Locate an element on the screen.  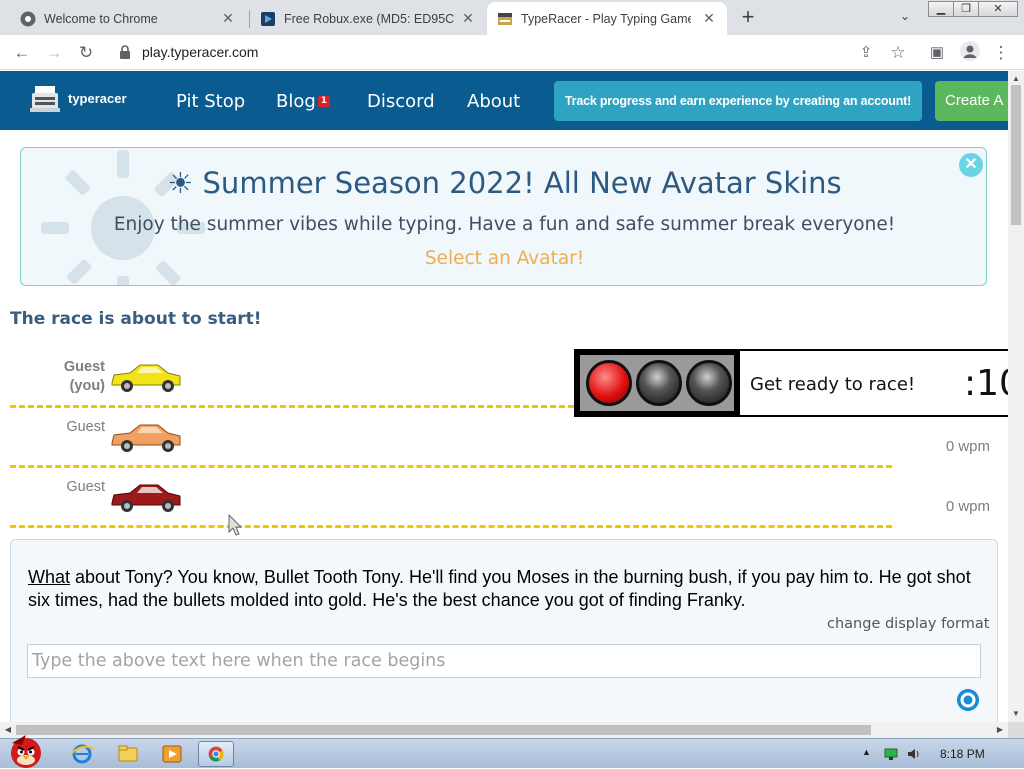
side-panel-icon: ▣ is located at coordinates (937, 53).